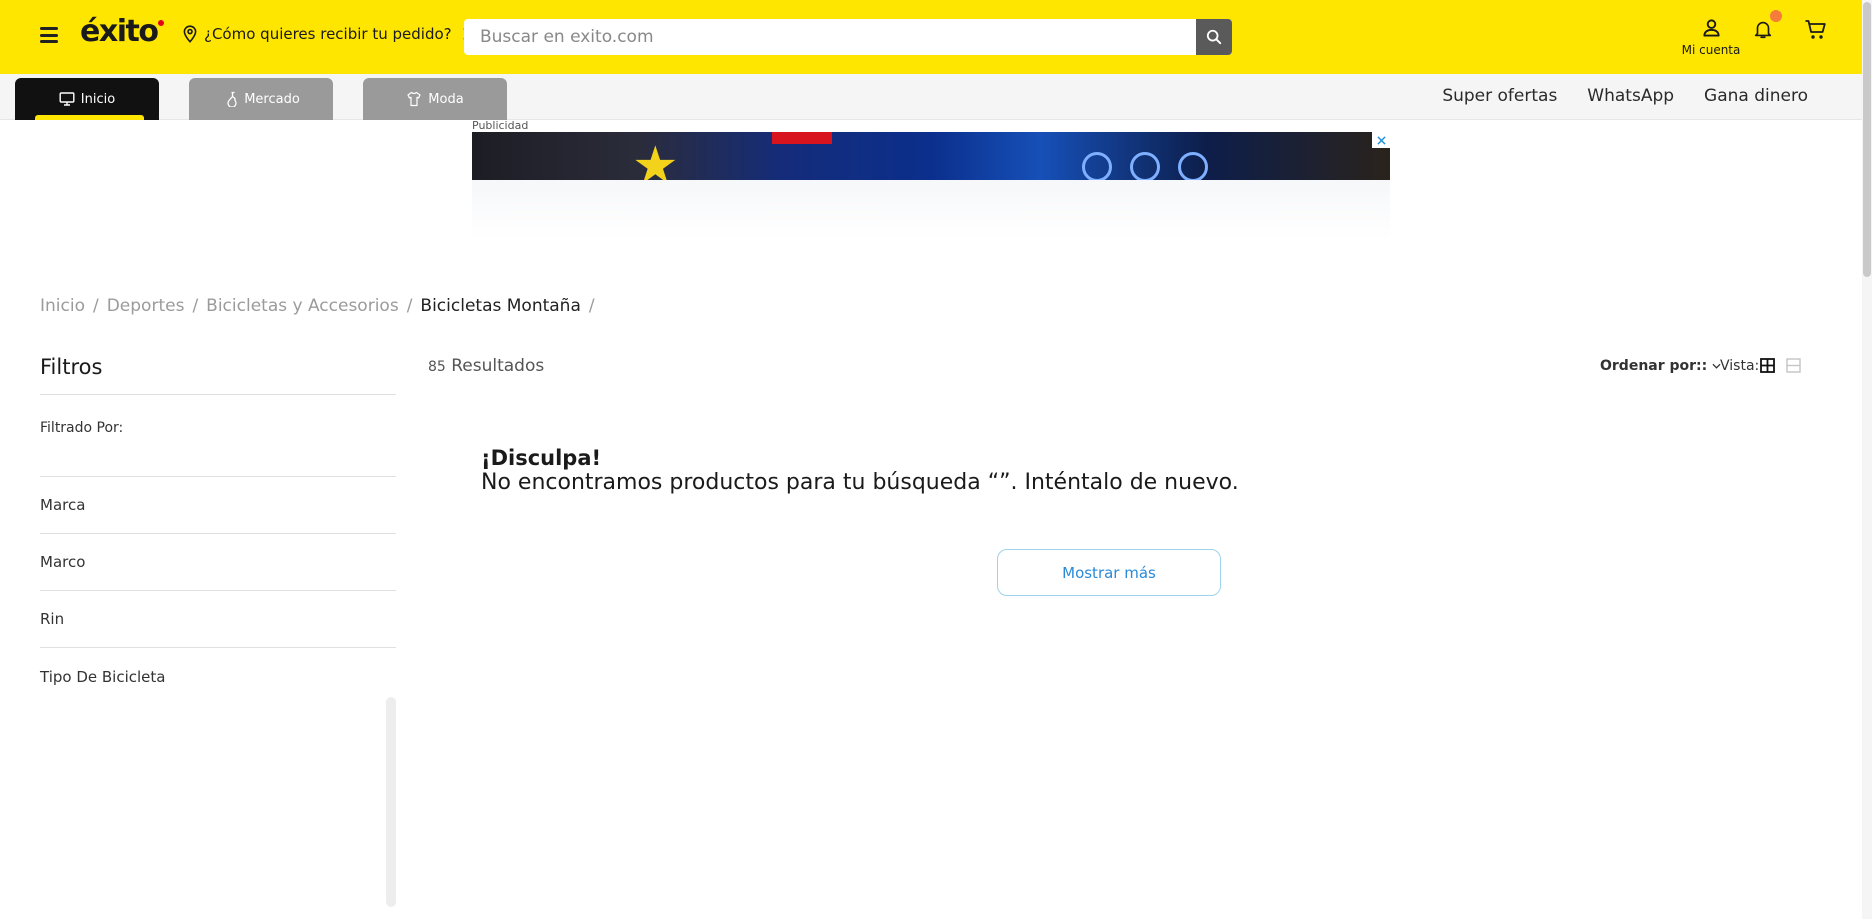 This screenshot has width=1872, height=919. I want to click on bell-icon, so click(1763, 30).